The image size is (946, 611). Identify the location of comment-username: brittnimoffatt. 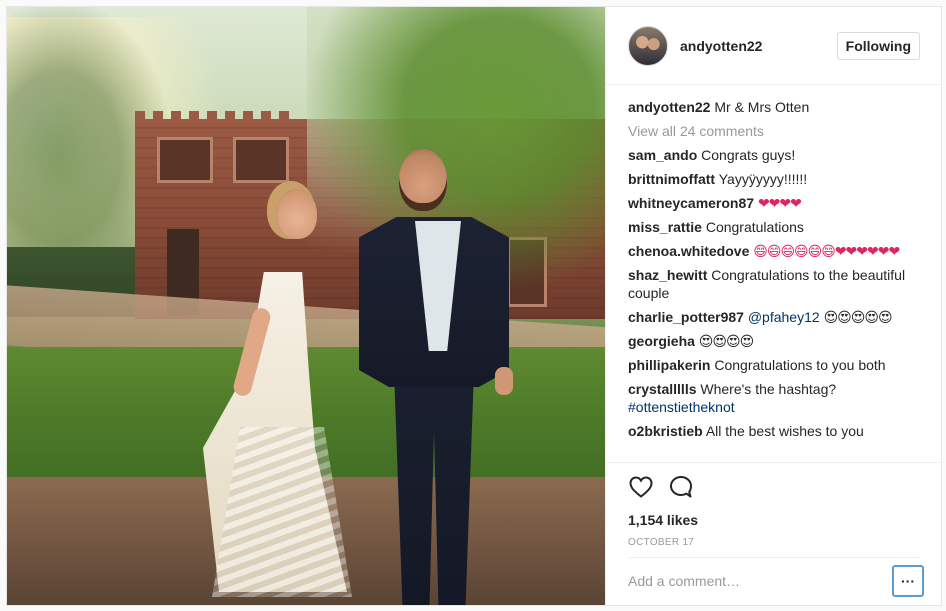
(671, 179).